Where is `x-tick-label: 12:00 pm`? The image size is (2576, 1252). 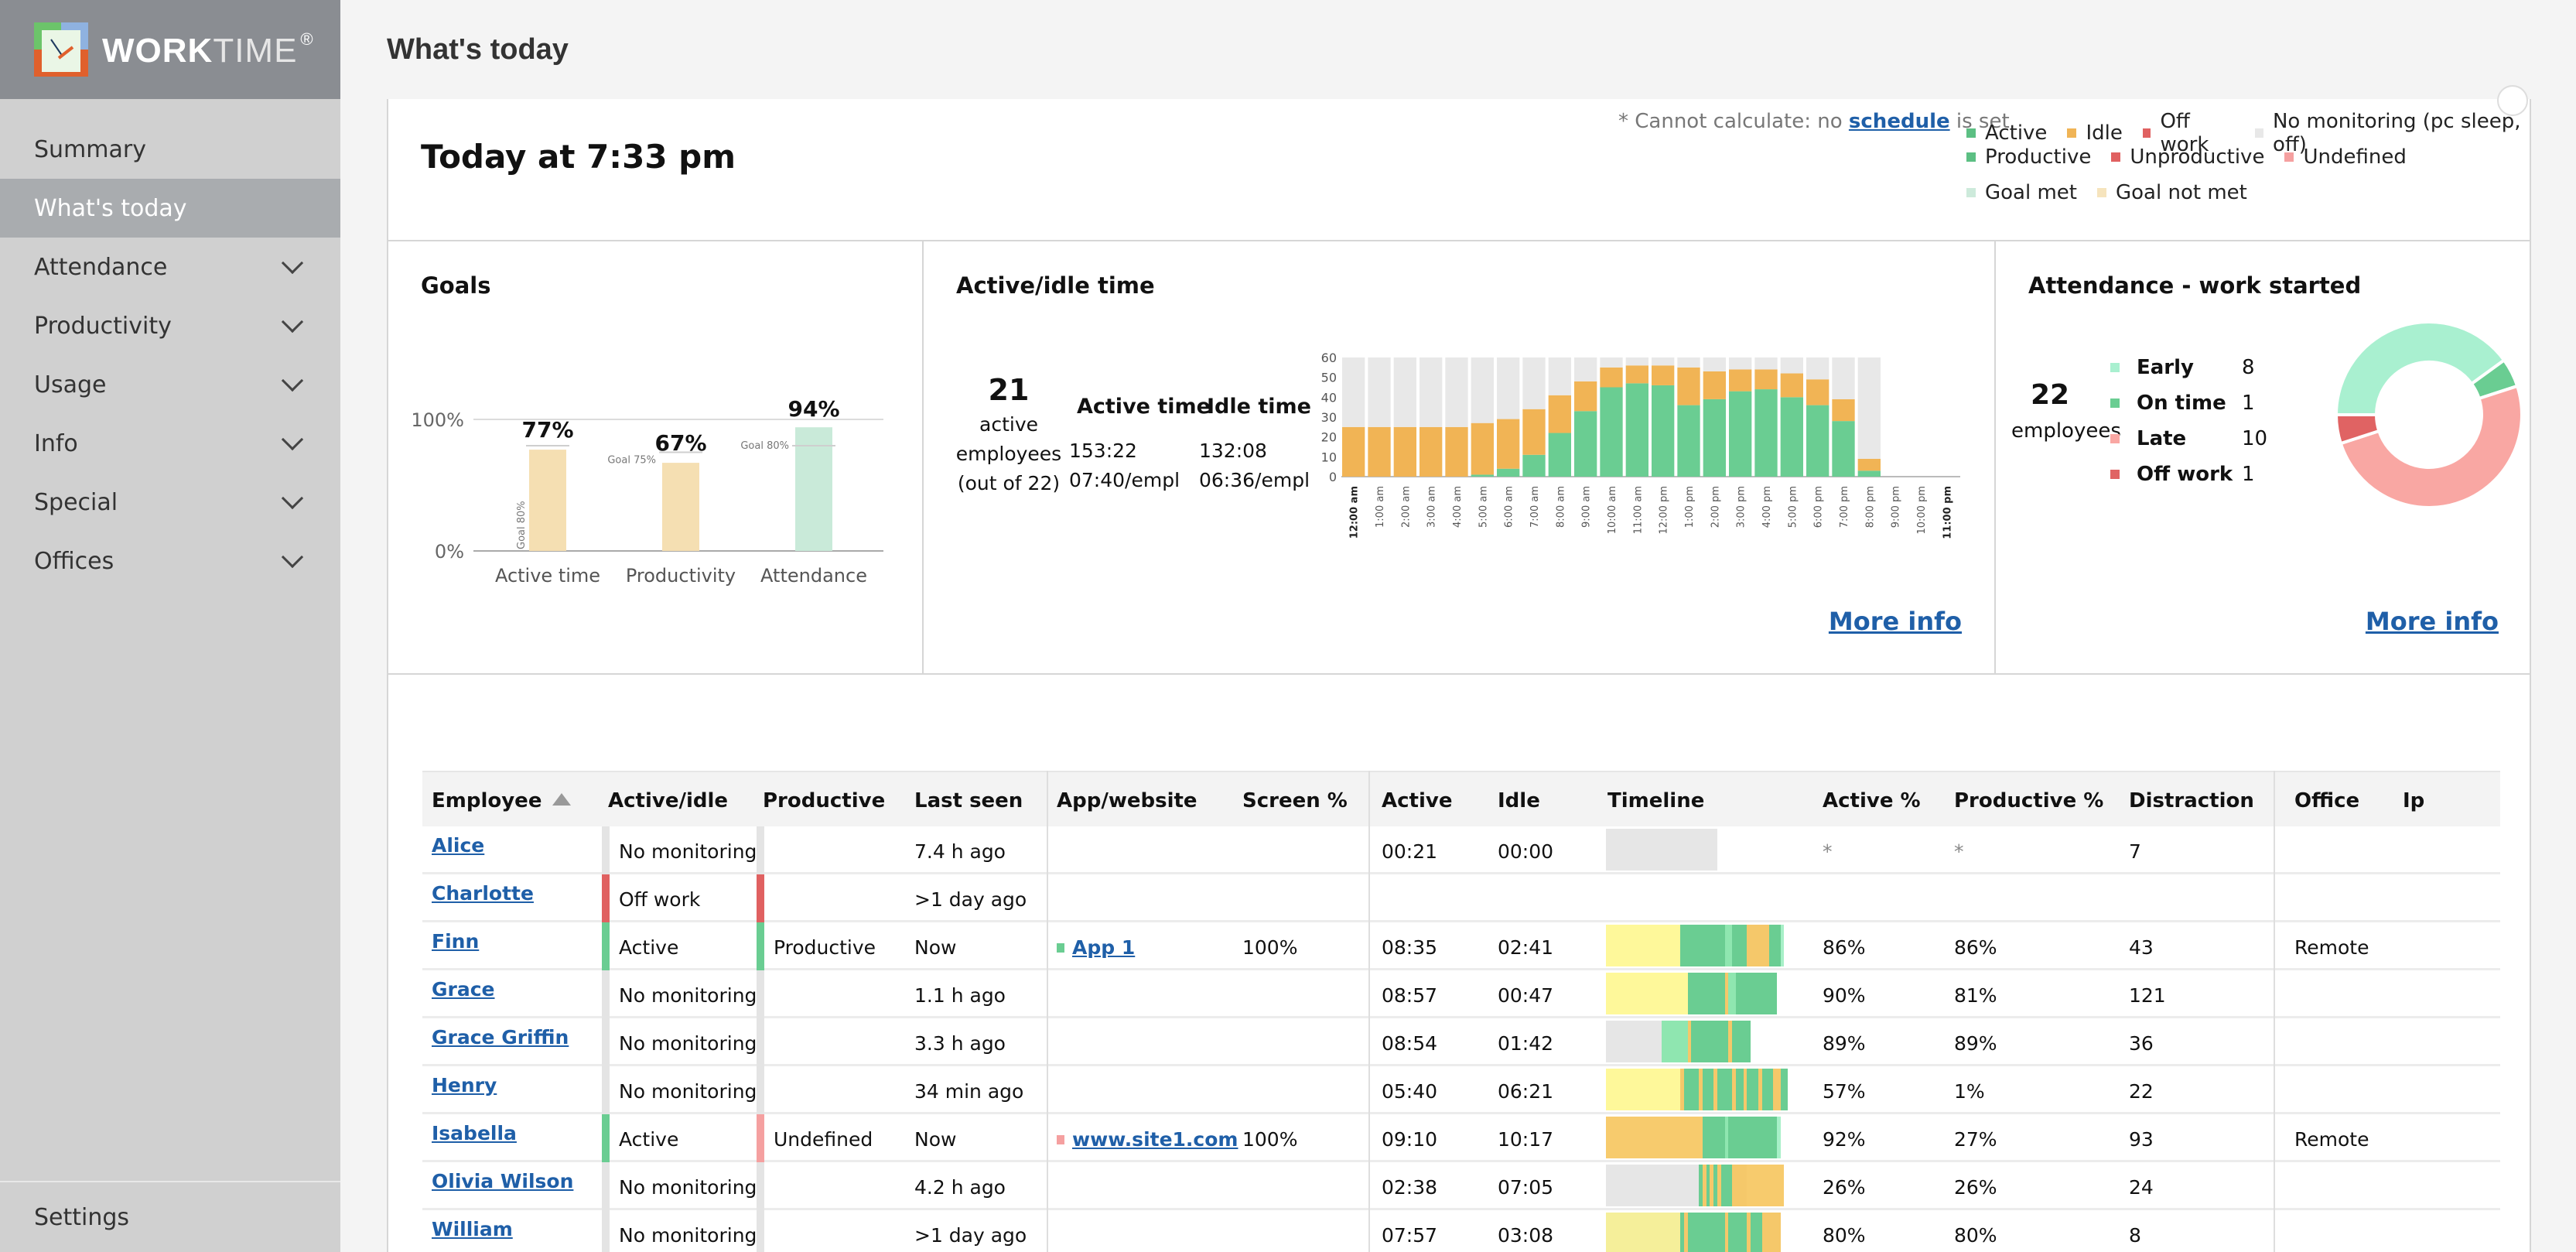
x-tick-label: 12:00 pm is located at coordinates (1665, 511).